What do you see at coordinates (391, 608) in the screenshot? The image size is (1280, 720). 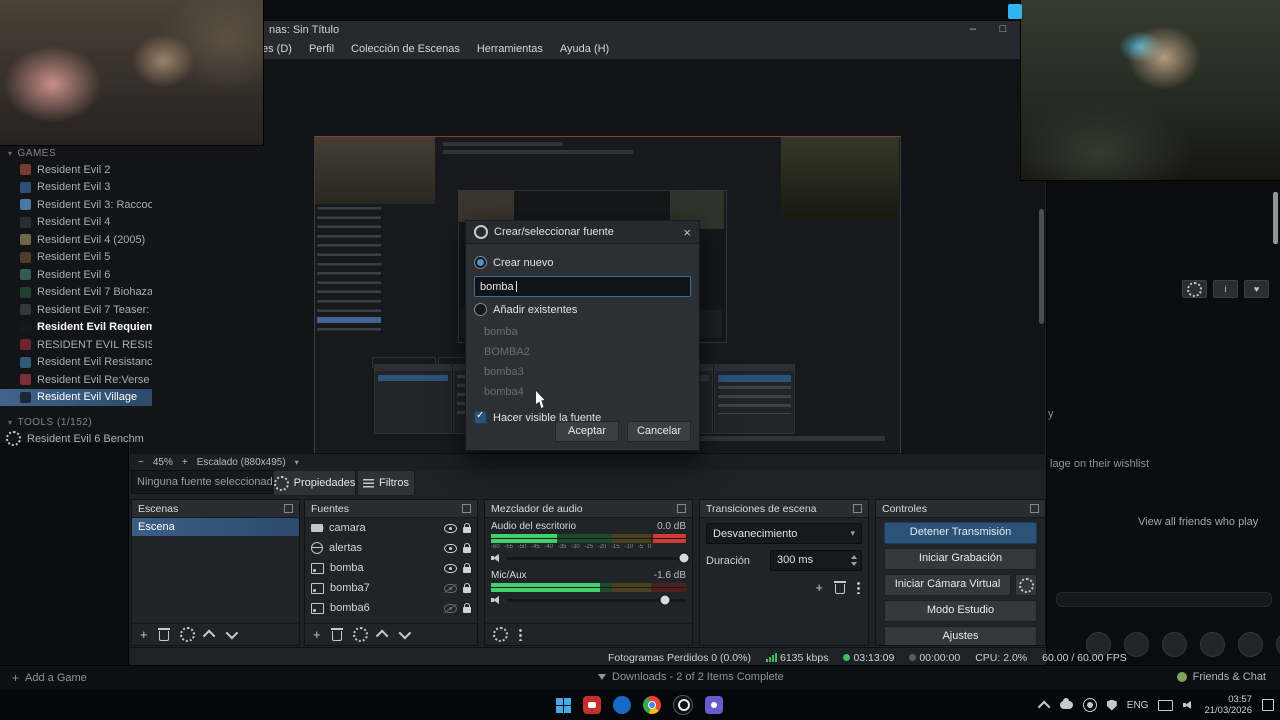 I see `source-list-item: bomba6` at bounding box center [391, 608].